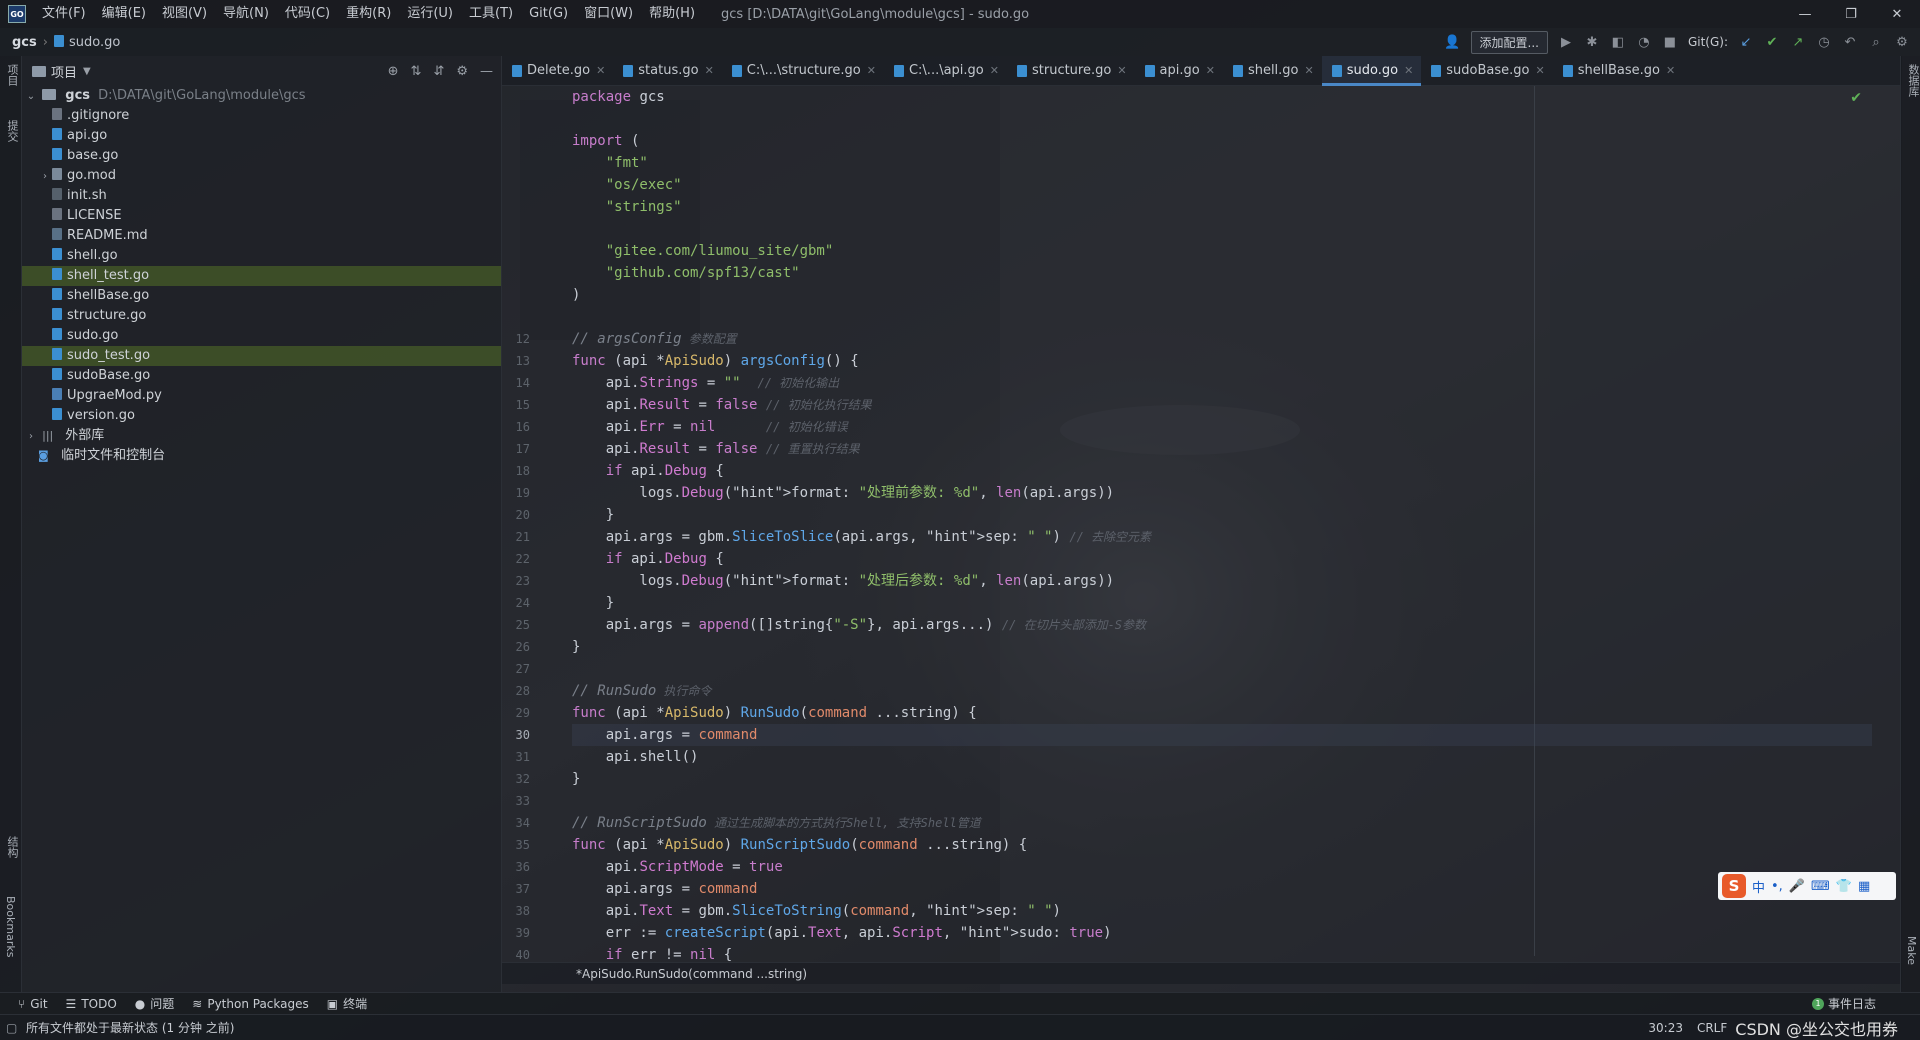 The height and width of the screenshot is (1040, 1920). What do you see at coordinates (672, 14) in the screenshot?
I see `menu-help: 帮助(H)` at bounding box center [672, 14].